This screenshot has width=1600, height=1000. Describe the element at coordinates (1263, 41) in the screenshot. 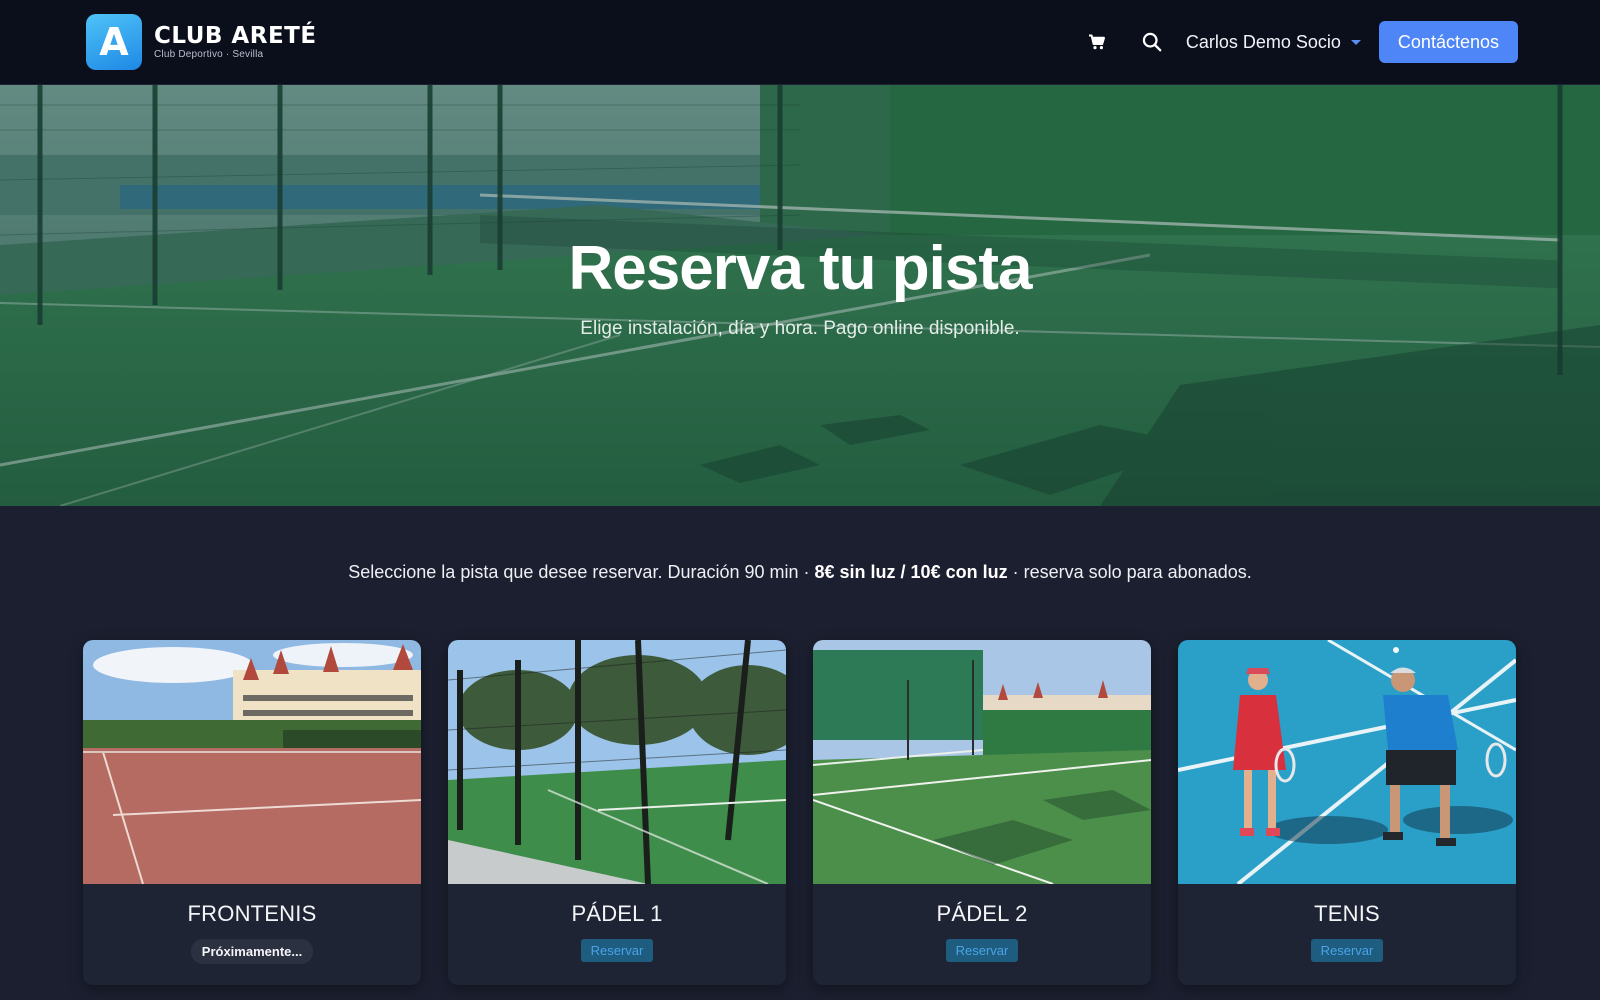

I see `user-name: Carlos Demo Socio` at that location.